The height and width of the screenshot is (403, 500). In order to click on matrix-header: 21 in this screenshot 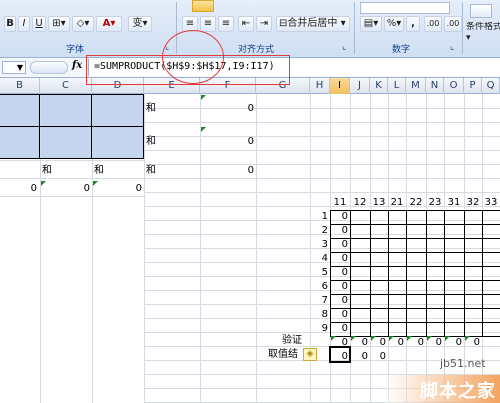, I will do `click(397, 203)`.